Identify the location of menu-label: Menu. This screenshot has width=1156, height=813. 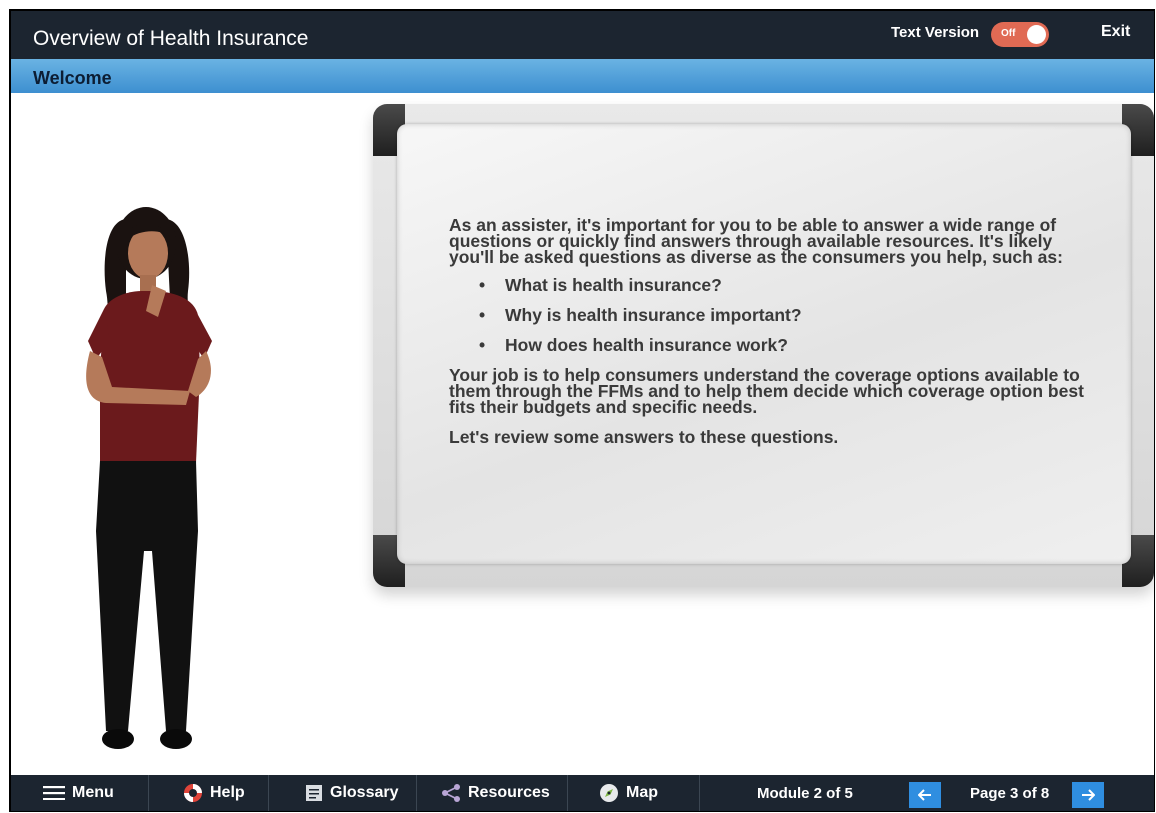
(93, 792).